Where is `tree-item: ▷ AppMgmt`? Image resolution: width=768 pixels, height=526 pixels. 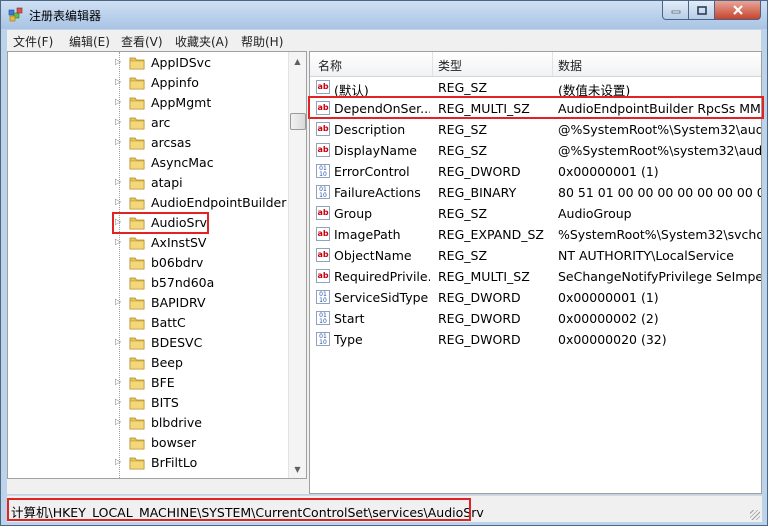 tree-item: ▷ AppMgmt is located at coordinates (148, 103).